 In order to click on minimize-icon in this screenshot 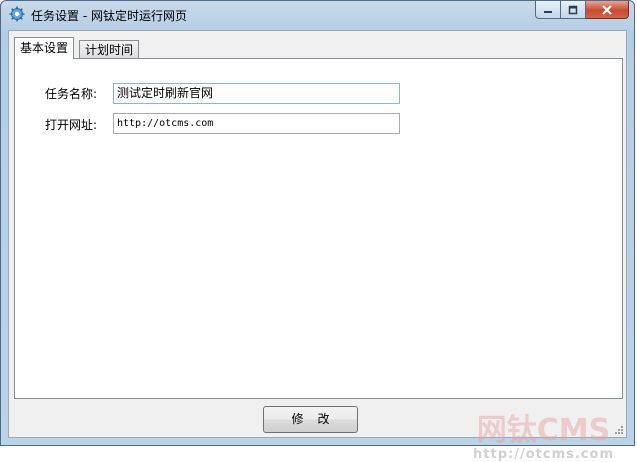, I will do `click(548, 11)`.